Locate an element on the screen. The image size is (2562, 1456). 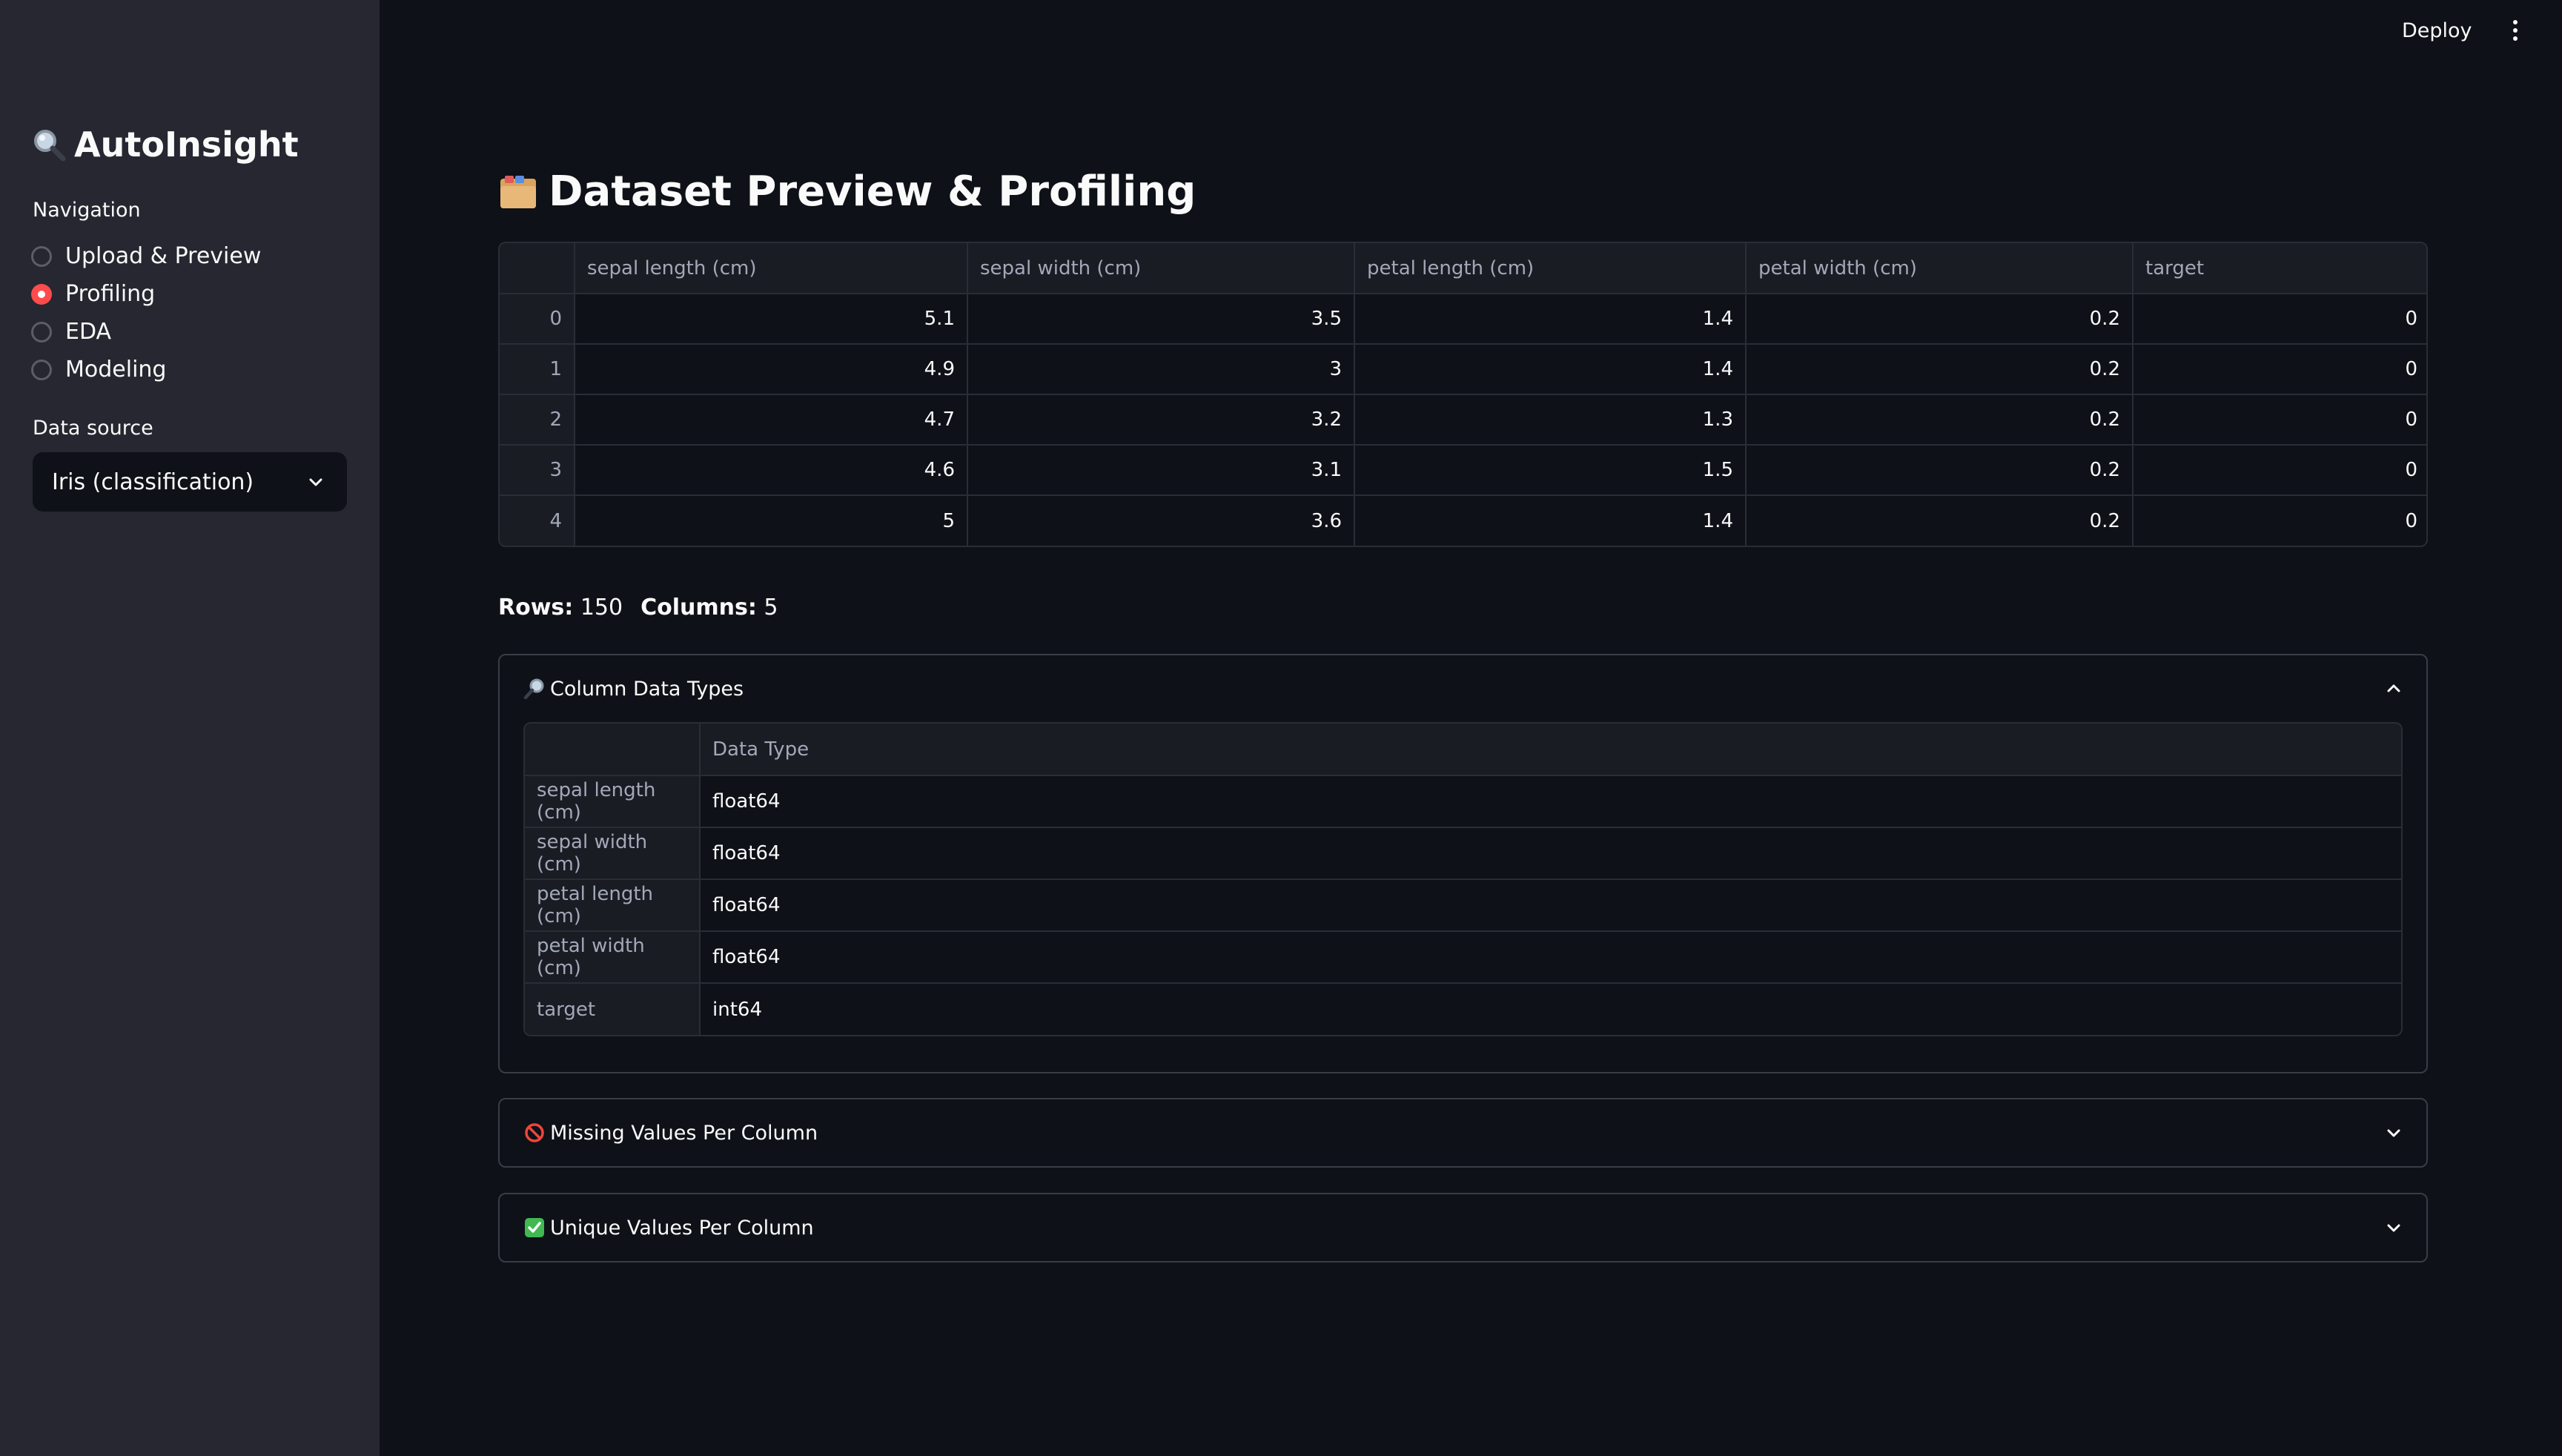
table-row: 0 5.1 3.5 1.4 0.2 0 is located at coordinates (1463, 320).